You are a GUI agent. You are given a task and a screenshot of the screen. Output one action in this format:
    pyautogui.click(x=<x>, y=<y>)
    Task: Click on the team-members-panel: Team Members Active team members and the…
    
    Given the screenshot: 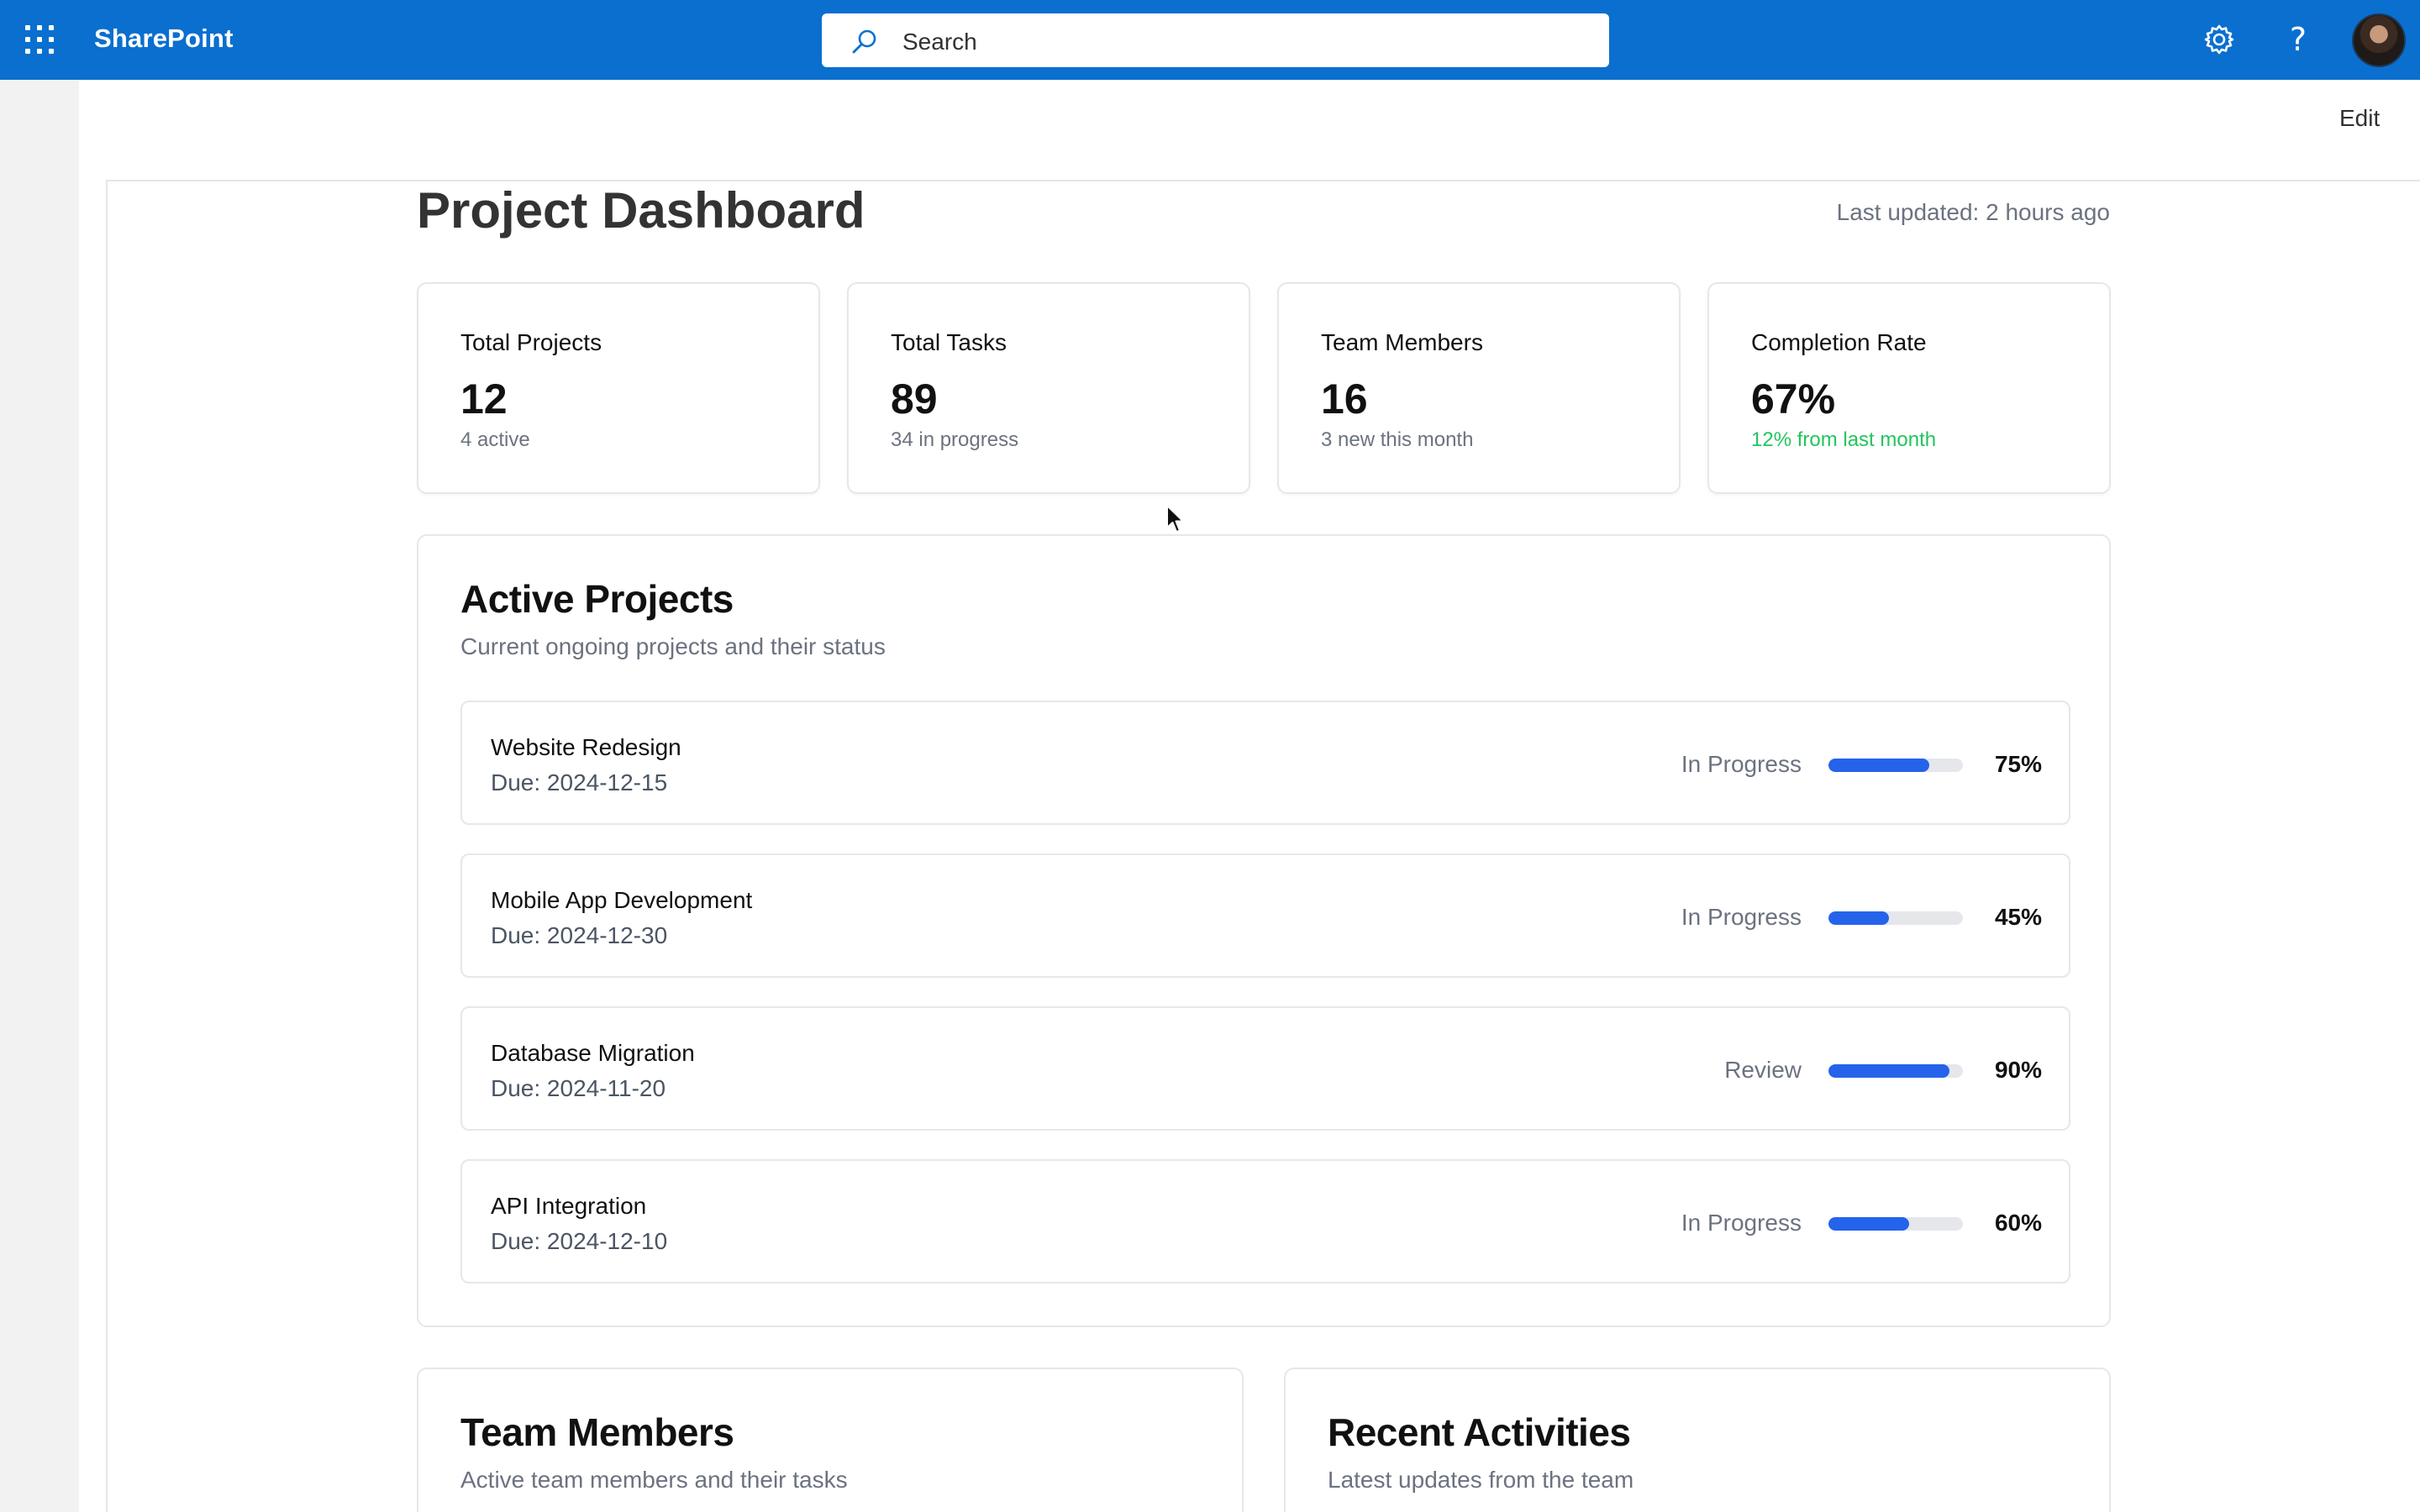 What is the action you would take?
    pyautogui.click(x=830, y=1440)
    